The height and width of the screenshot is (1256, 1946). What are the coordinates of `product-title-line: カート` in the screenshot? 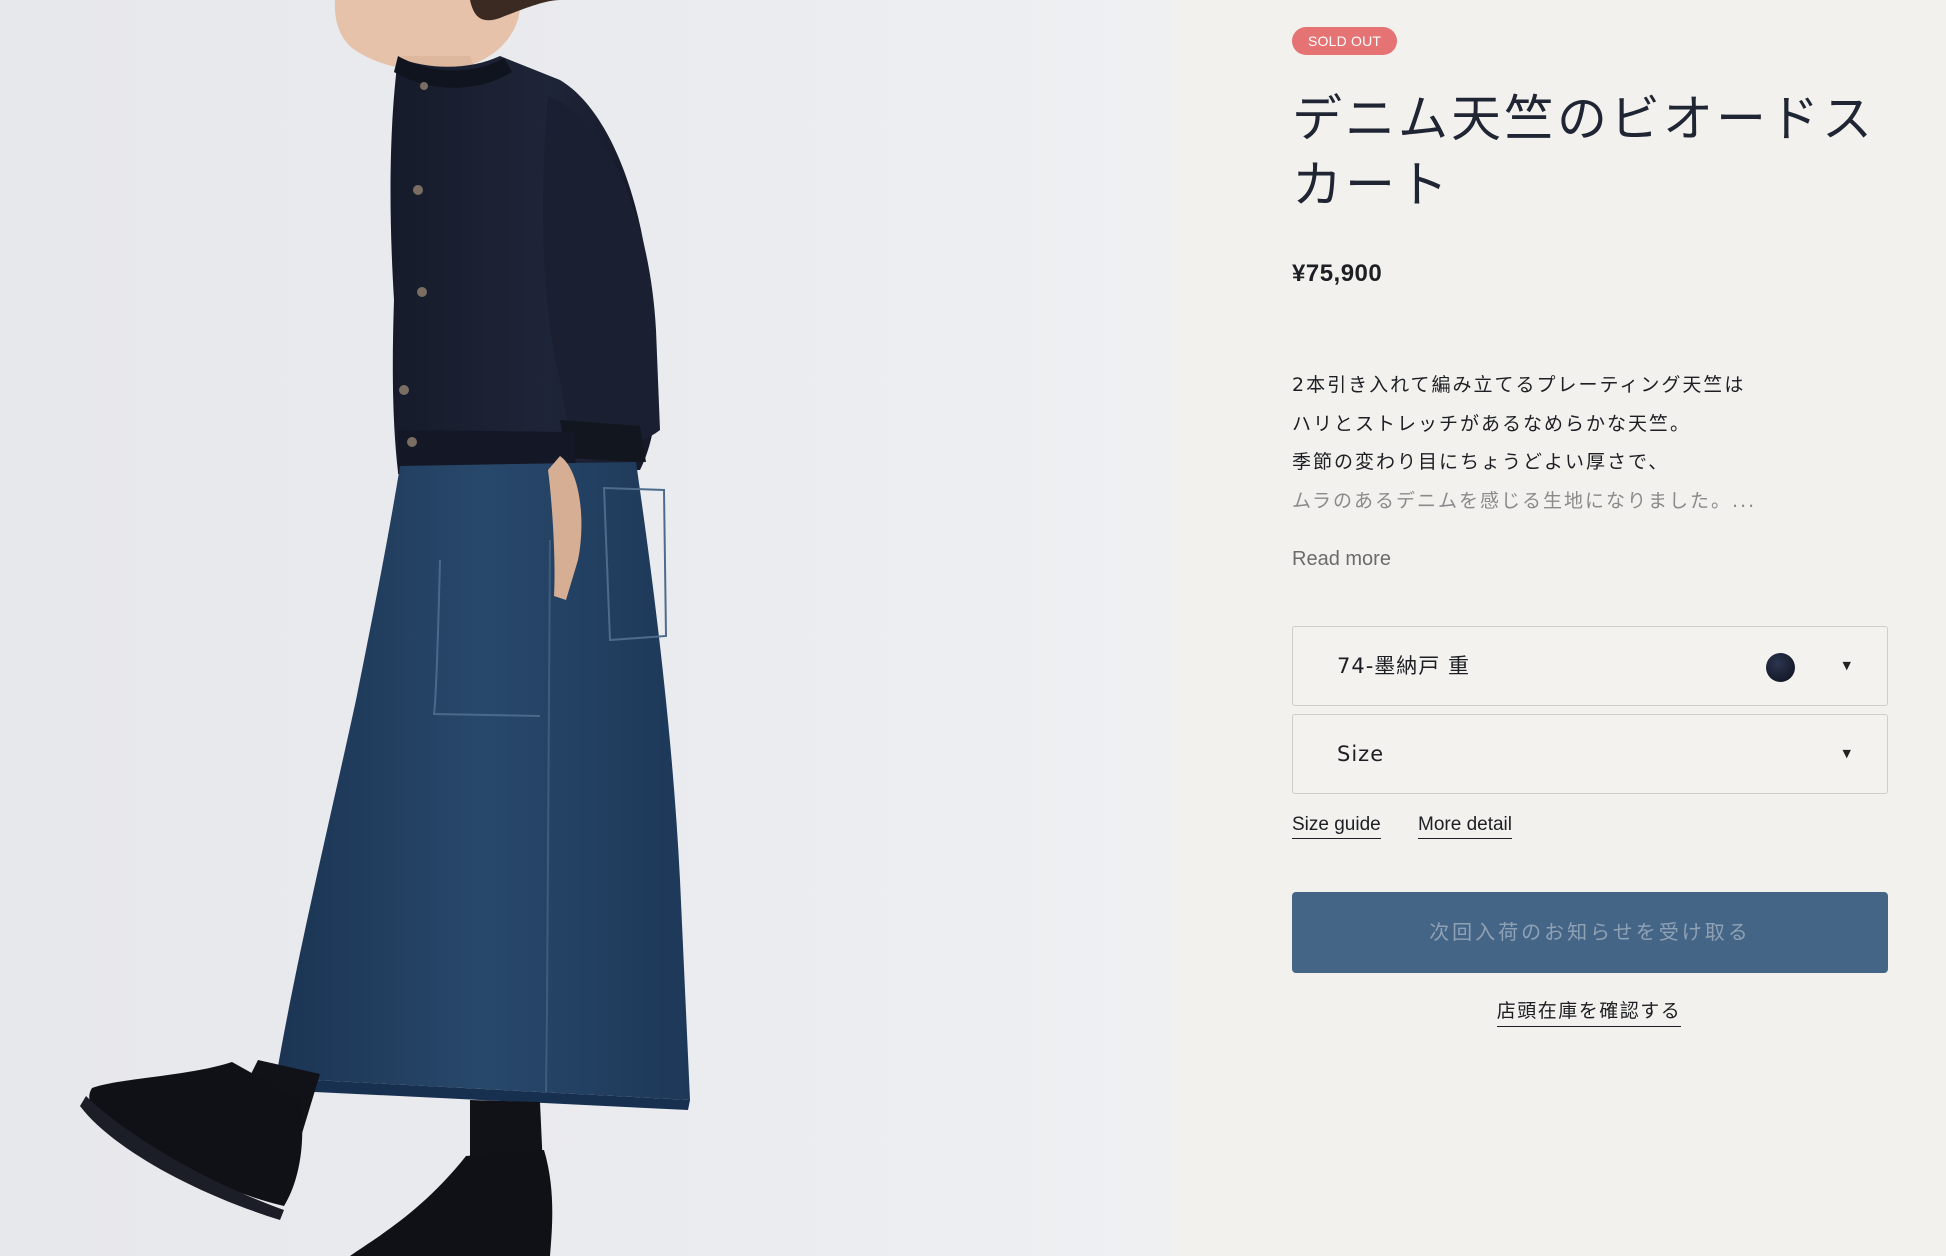 It's located at (1371, 185).